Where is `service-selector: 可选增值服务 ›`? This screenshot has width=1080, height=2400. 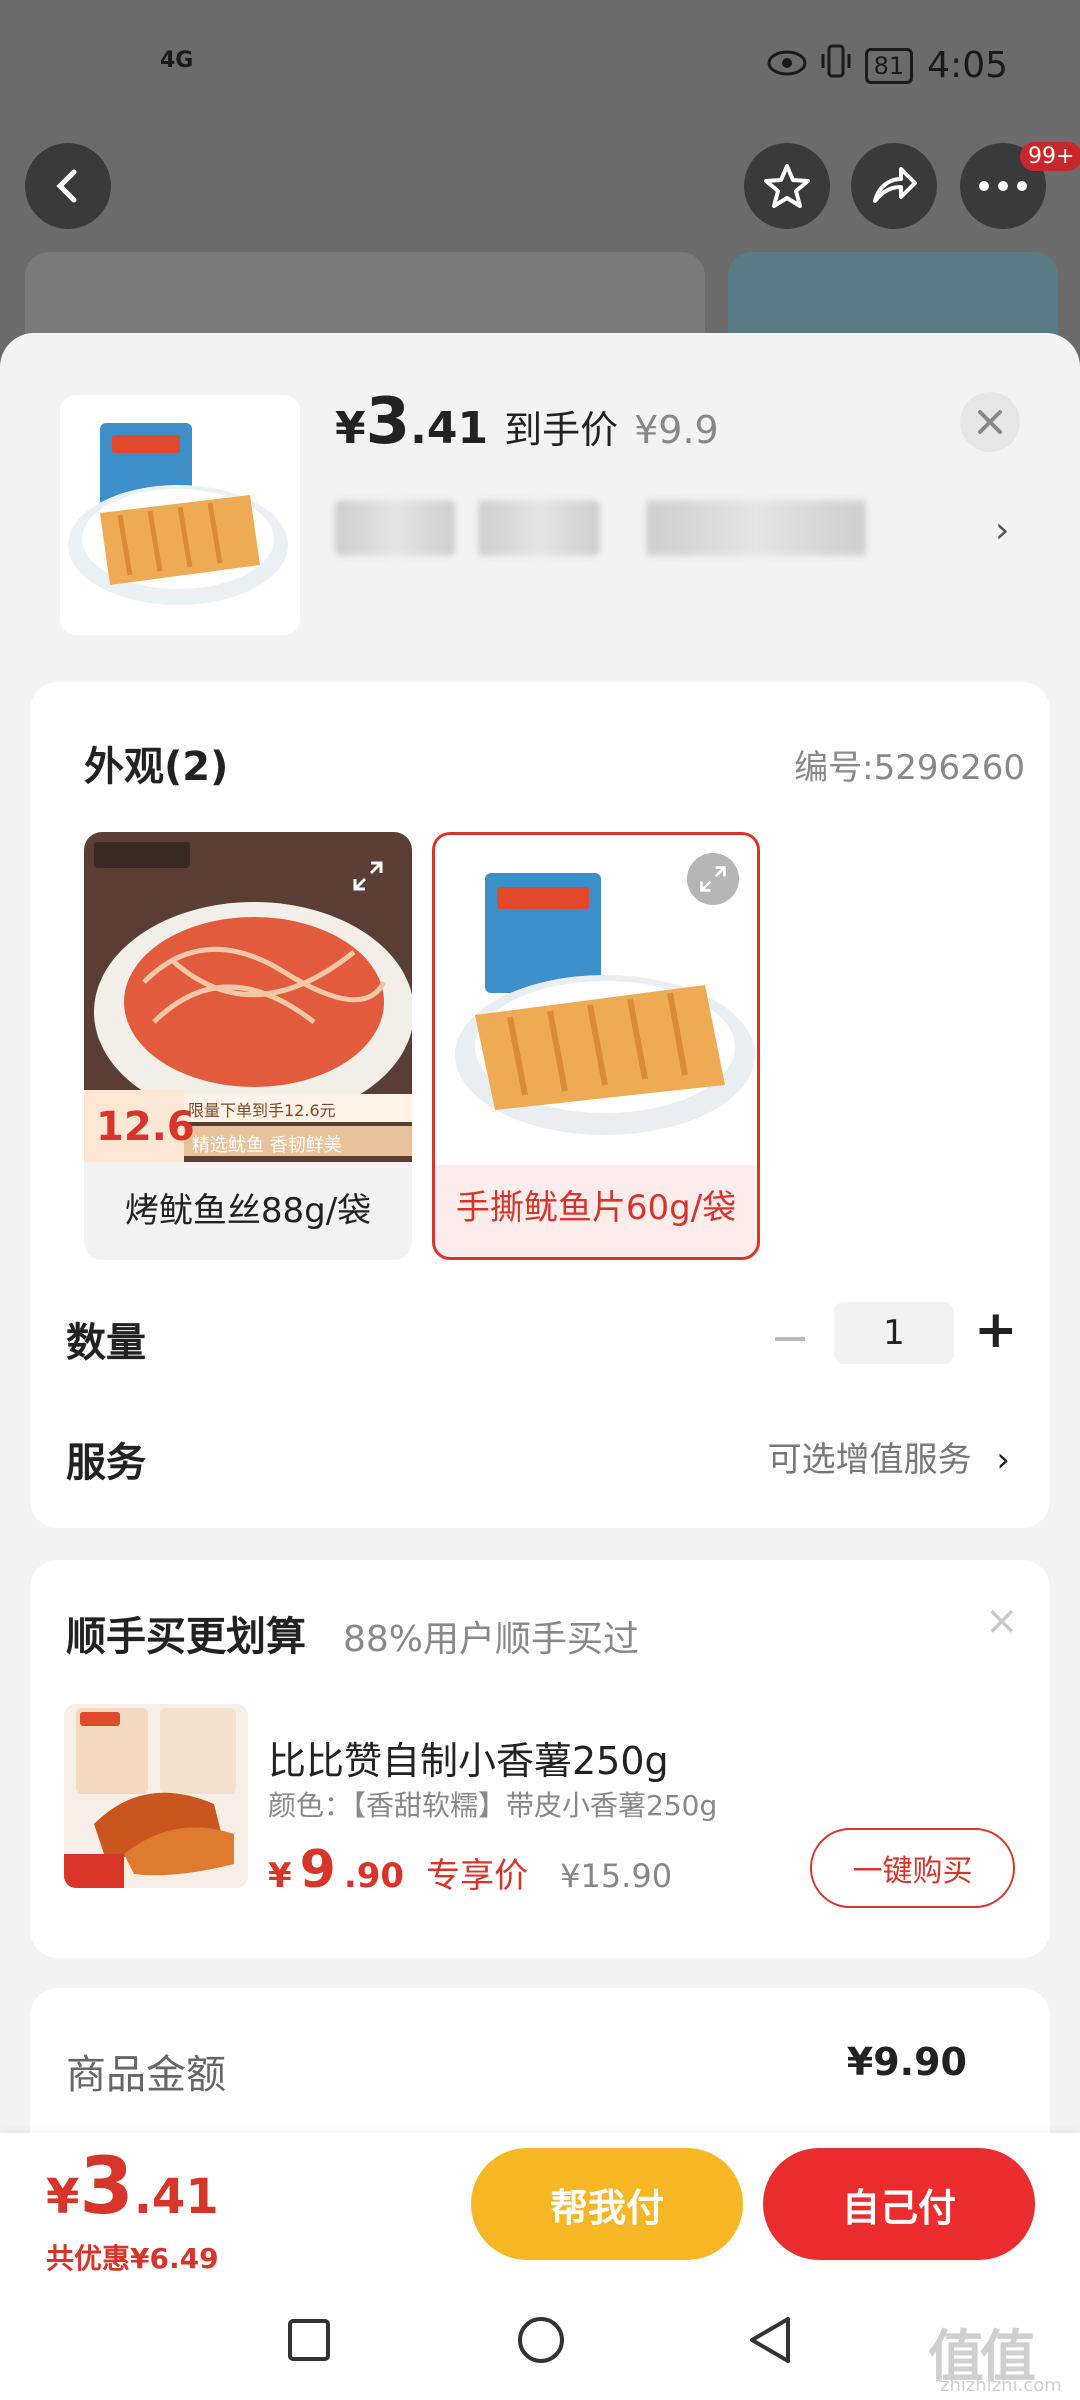 service-selector: 可选增值服务 › is located at coordinates (889, 1456).